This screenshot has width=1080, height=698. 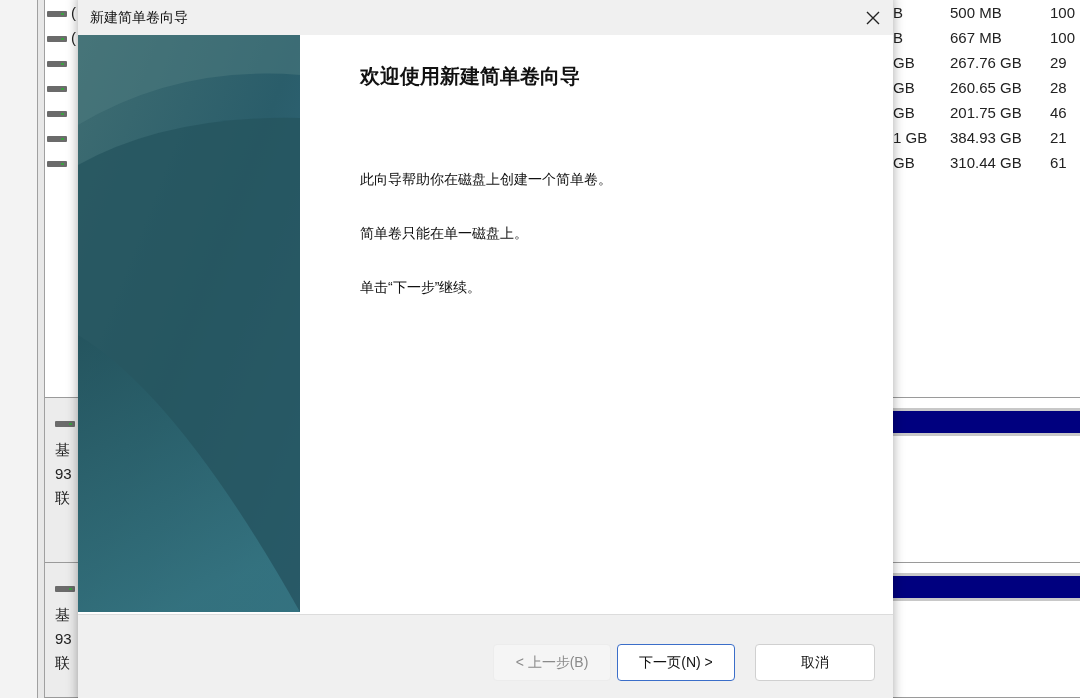 I want to click on close-icon, so click(x=873, y=17).